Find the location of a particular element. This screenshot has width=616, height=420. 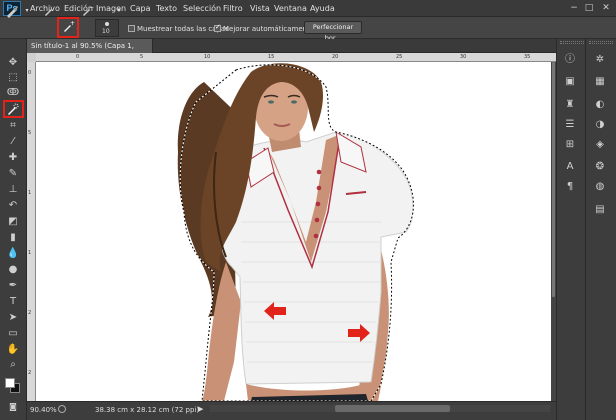

subtract-from-selection-brush-icon: − is located at coordinates (87, 11).